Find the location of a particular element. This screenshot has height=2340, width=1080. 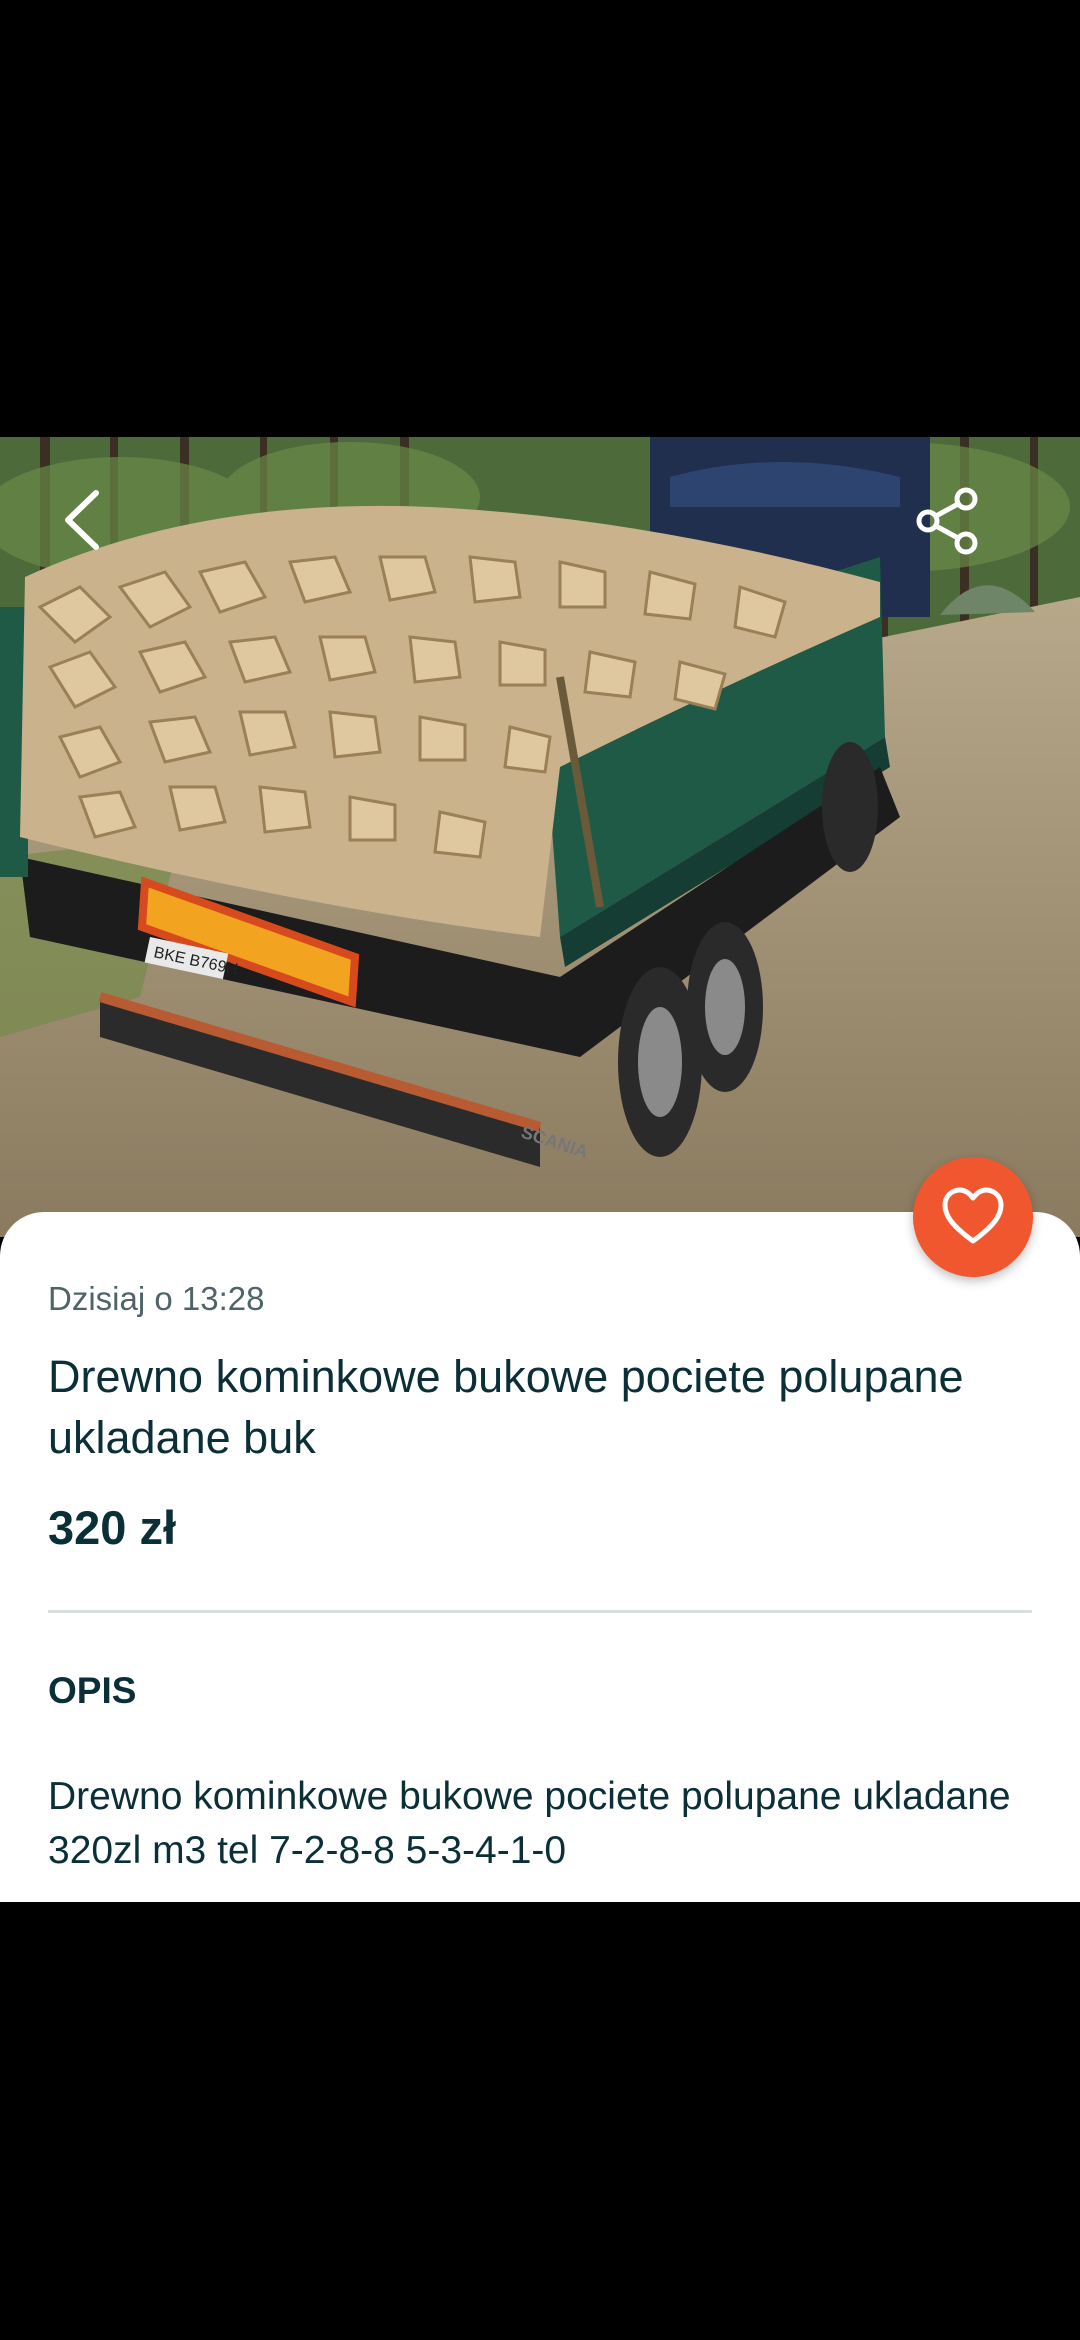

description-heading: OPIS is located at coordinates (92, 1690).